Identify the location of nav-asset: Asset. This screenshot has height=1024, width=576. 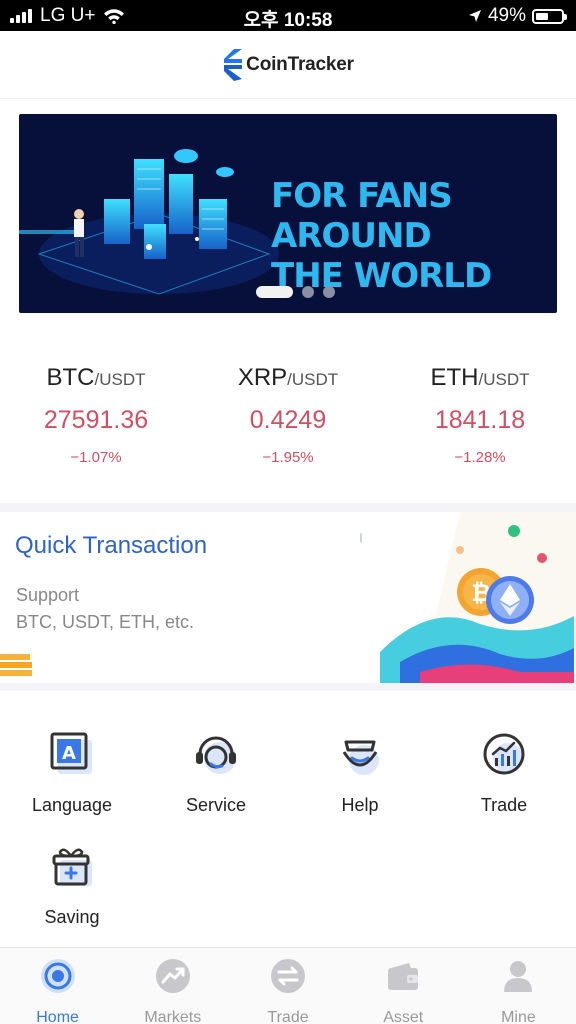
(403, 986).